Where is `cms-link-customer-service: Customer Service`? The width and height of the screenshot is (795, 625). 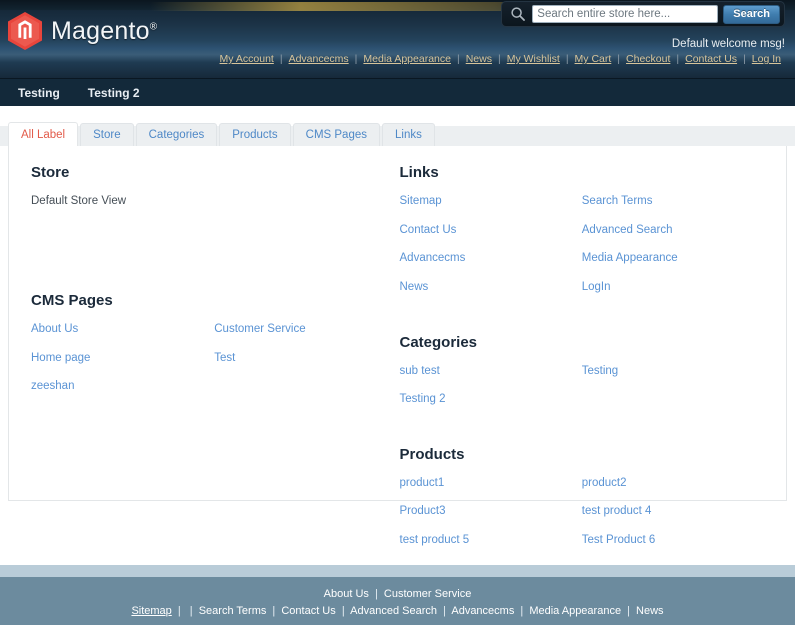 cms-link-customer-service: Customer Service is located at coordinates (305, 329).